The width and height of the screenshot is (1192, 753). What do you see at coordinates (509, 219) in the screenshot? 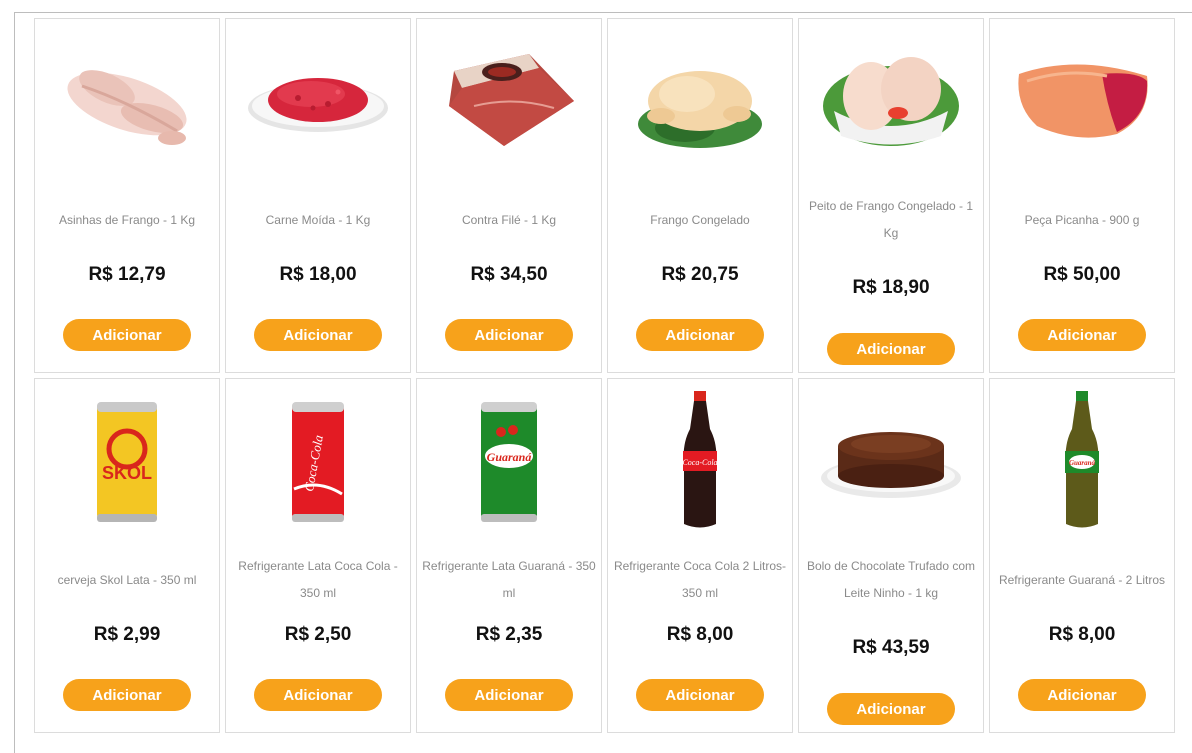
I see `product-name: Contra Filé - 1 Kg` at bounding box center [509, 219].